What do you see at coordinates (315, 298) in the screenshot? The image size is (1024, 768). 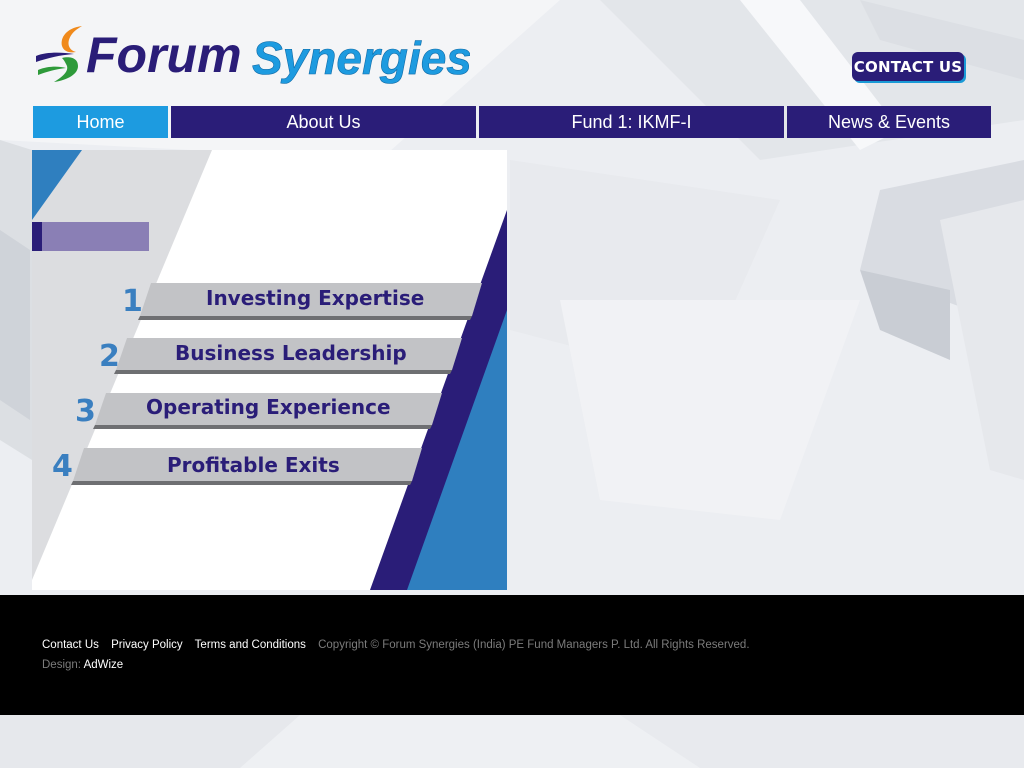 I see `banner-item-label: Investing Expertise` at bounding box center [315, 298].